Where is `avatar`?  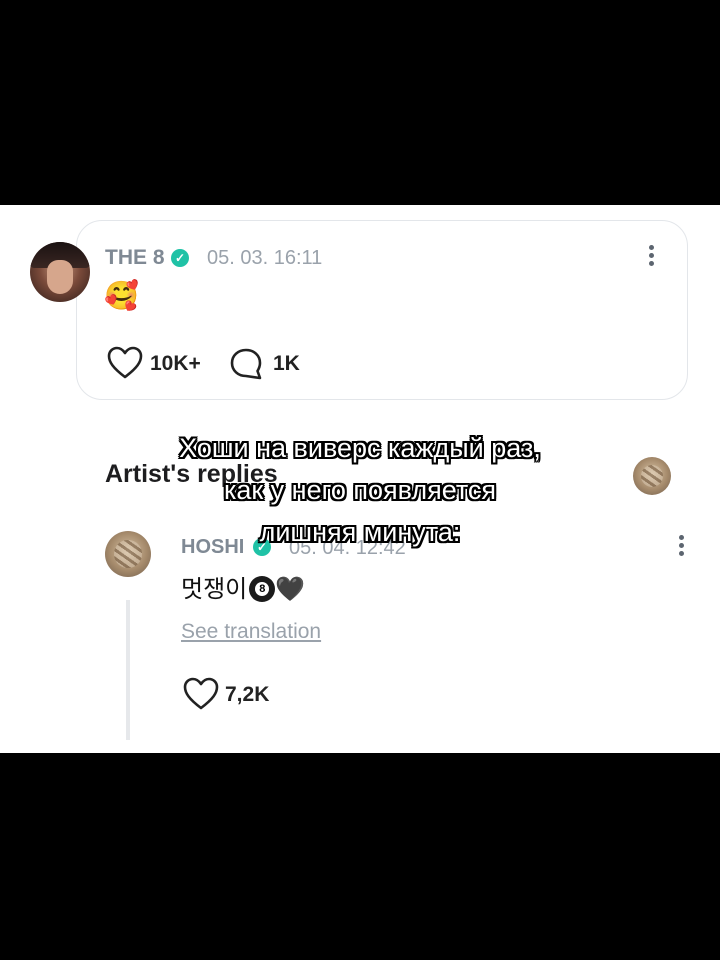
avatar is located at coordinates (60, 272).